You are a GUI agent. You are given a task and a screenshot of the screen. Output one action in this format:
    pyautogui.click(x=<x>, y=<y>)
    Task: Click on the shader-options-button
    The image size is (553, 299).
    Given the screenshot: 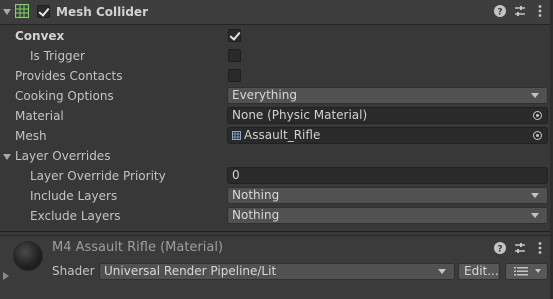 What is the action you would take?
    pyautogui.click(x=526, y=271)
    